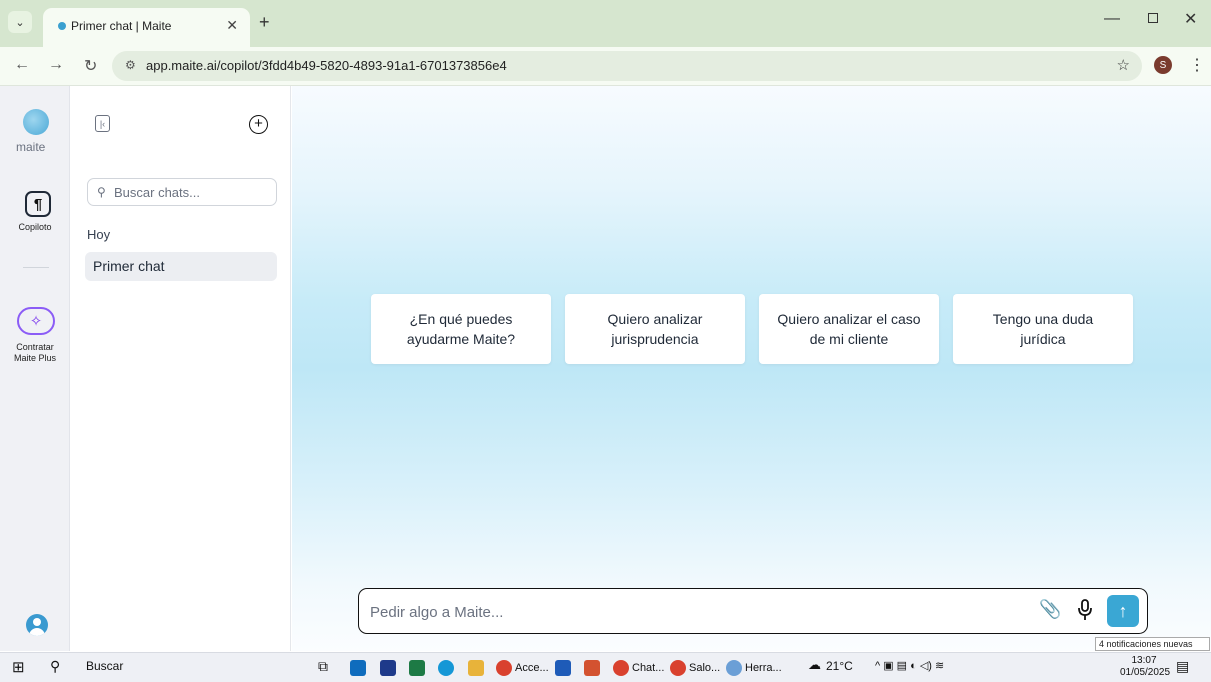 Image resolution: width=1211 pixels, height=682 pixels. I want to click on forward-arrow-icon: →, so click(56, 65).